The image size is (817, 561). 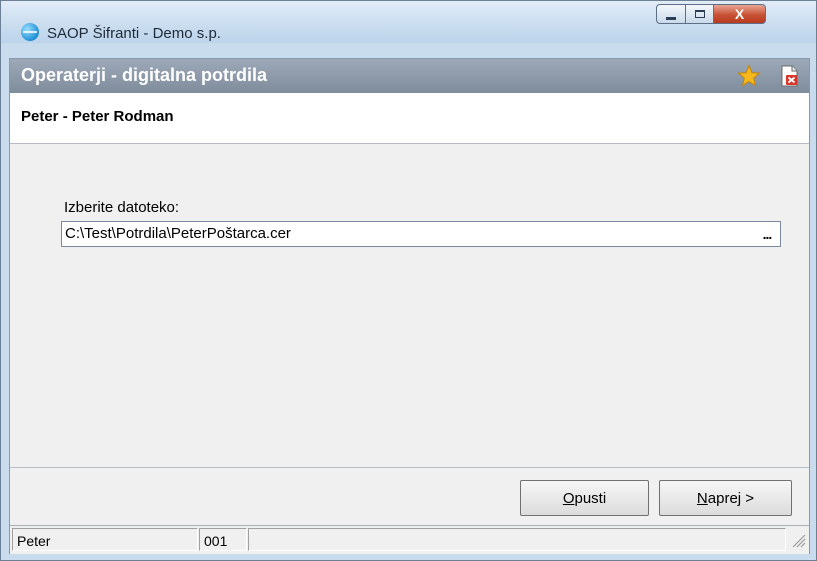 I want to click on title-bar: SAOP Šifranti - Demo s.p. X, so click(x=408, y=22).